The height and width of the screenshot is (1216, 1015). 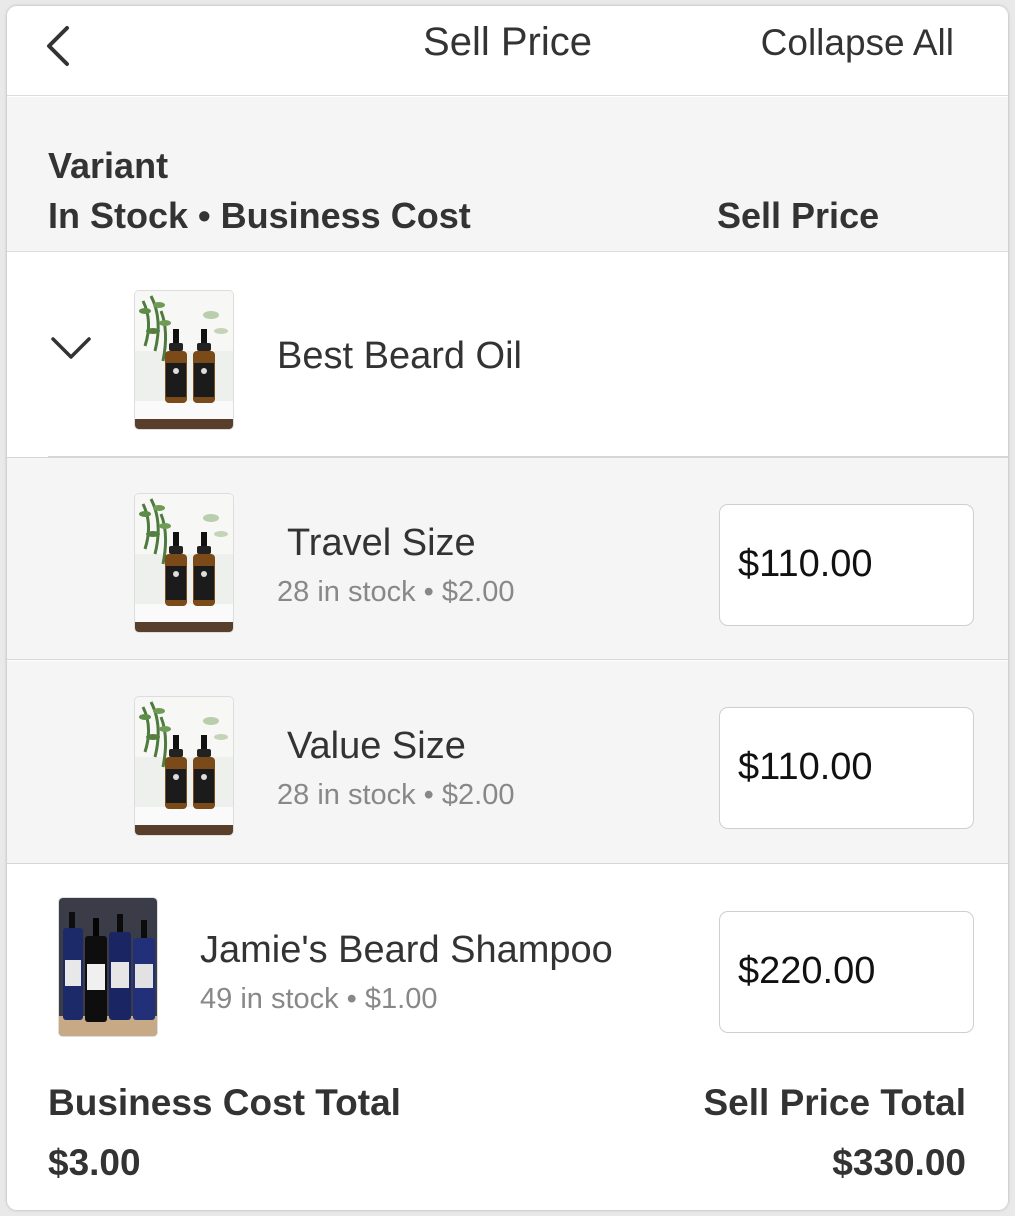 I want to click on variant-name: Value Size, so click(x=376, y=746).